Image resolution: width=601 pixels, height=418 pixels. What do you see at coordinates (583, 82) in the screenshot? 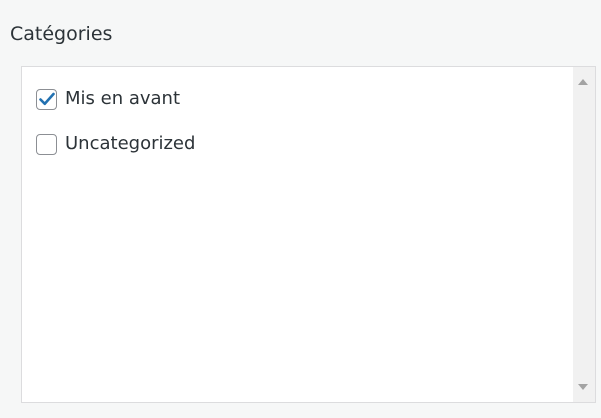
I see `scroll-up-arrow-icon` at bounding box center [583, 82].